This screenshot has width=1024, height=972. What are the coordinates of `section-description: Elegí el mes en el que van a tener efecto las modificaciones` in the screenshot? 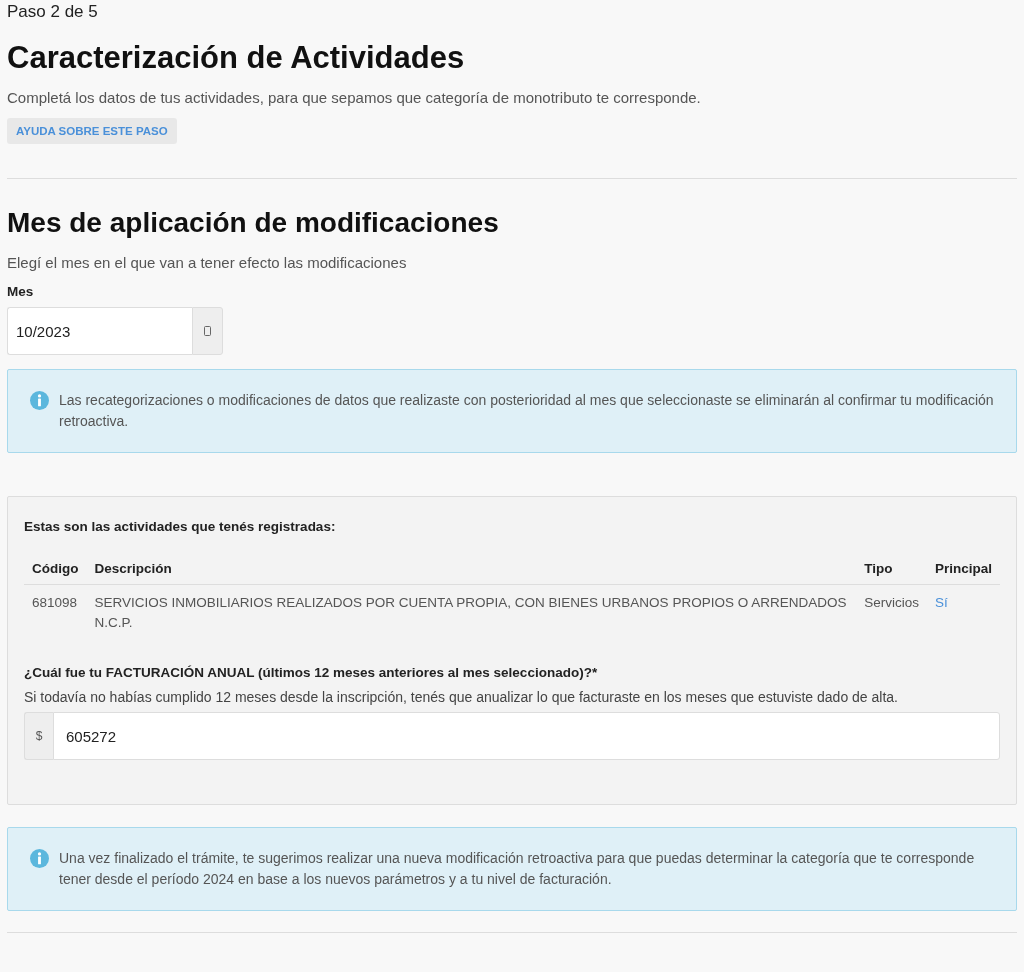 It's located at (207, 262).